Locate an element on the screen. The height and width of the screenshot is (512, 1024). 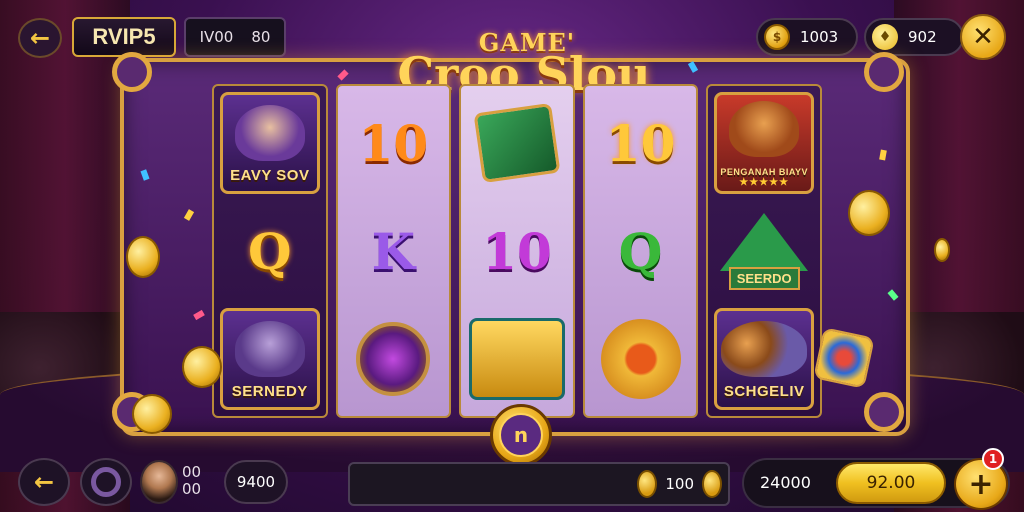
arrow-left-icon: ← is located at coordinates (44, 482).